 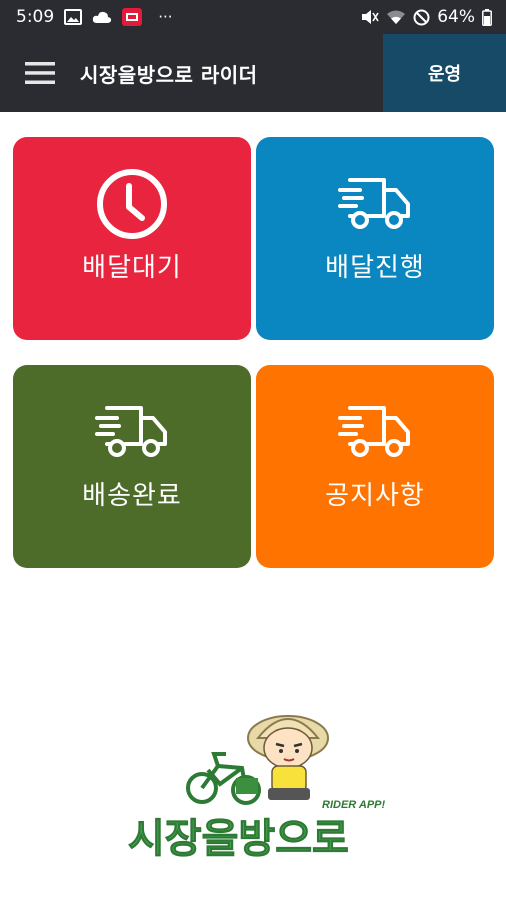 What do you see at coordinates (102, 17) in the screenshot?
I see `cloud-icon` at bounding box center [102, 17].